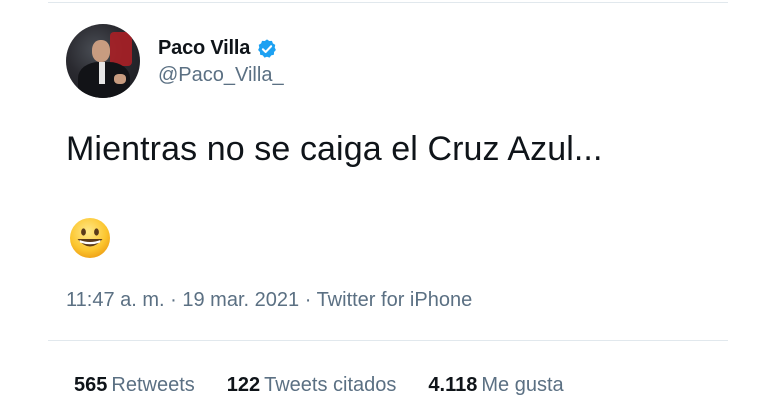 The height and width of the screenshot is (400, 768). I want to click on tweet-time: 11:47 a. m., so click(115, 300).